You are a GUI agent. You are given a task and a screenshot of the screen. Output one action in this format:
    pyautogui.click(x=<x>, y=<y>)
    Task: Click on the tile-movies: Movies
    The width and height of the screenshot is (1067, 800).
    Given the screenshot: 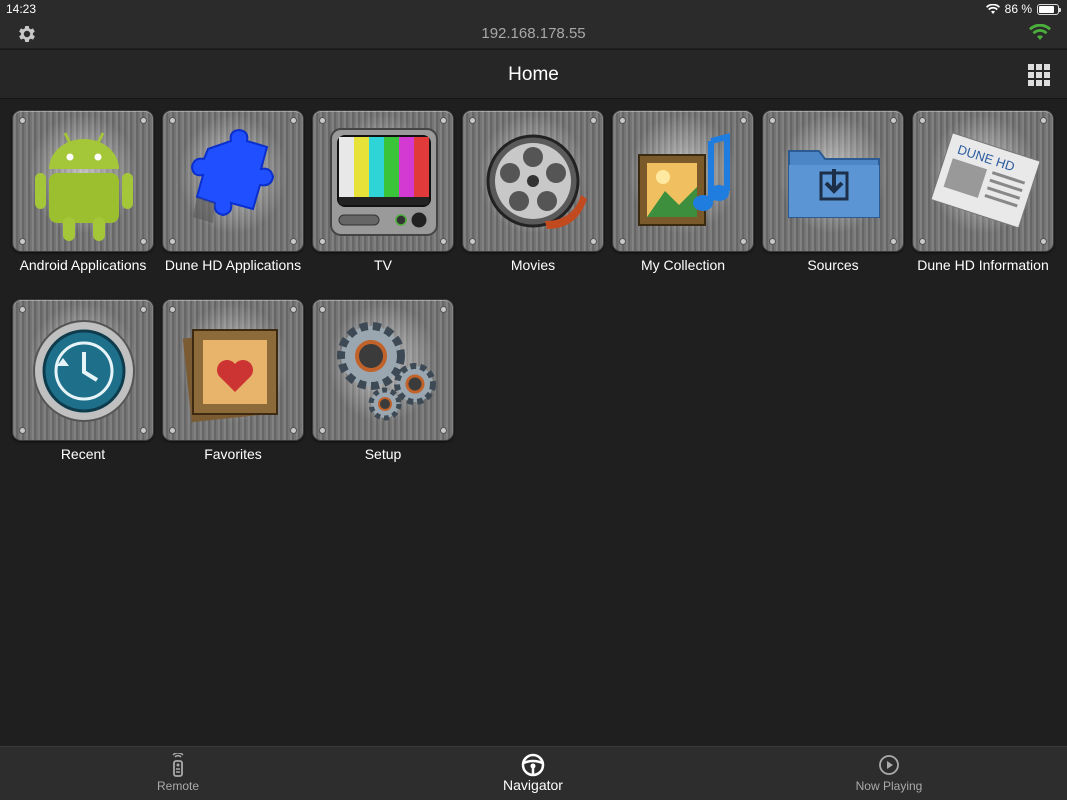 What is the action you would take?
    pyautogui.click(x=533, y=195)
    